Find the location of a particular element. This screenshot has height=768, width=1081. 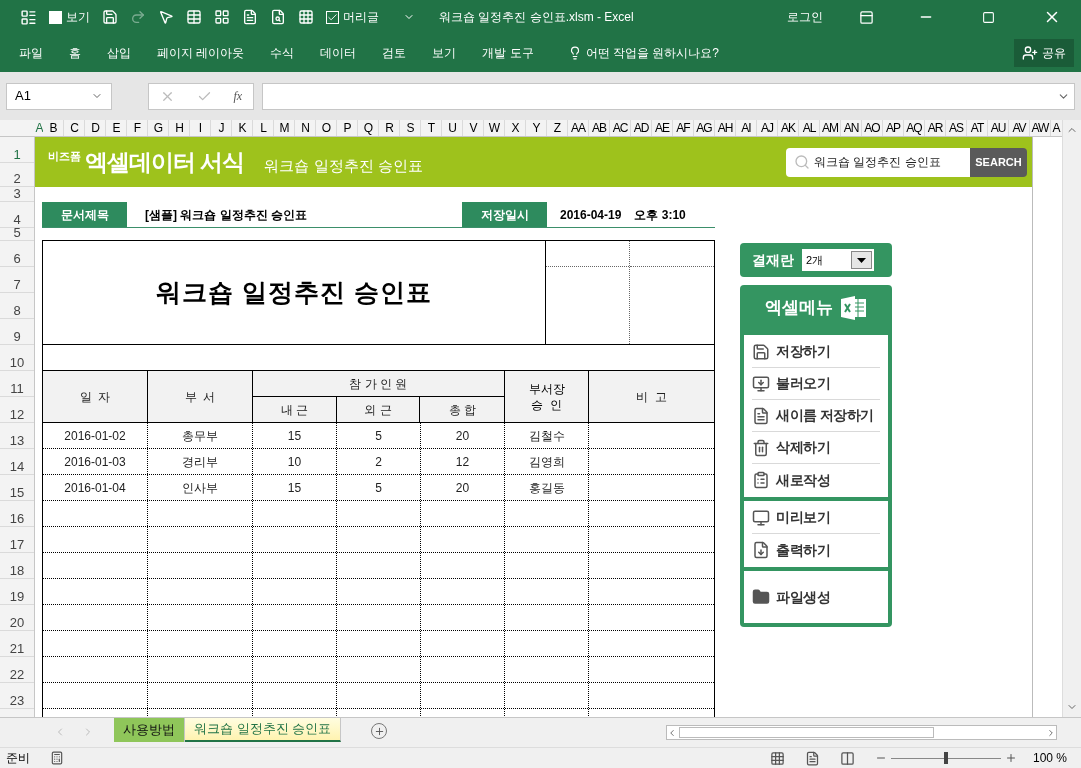

insert-function-button: fx is located at coordinates (238, 96).